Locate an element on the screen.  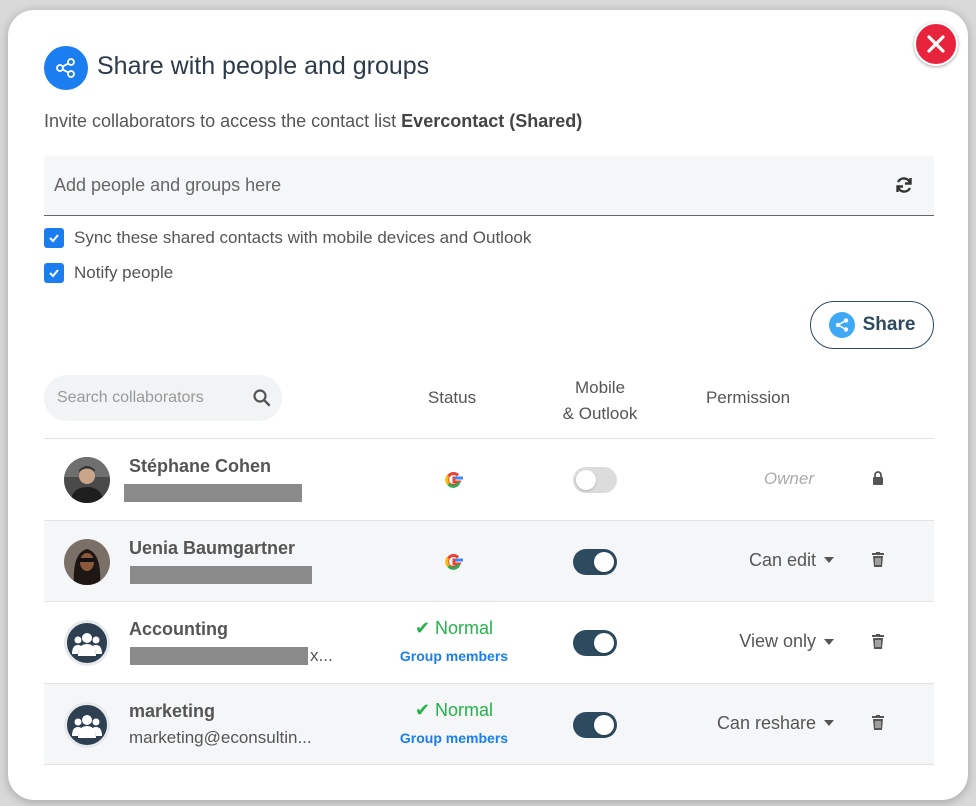
search-input is located at coordinates (144, 398).